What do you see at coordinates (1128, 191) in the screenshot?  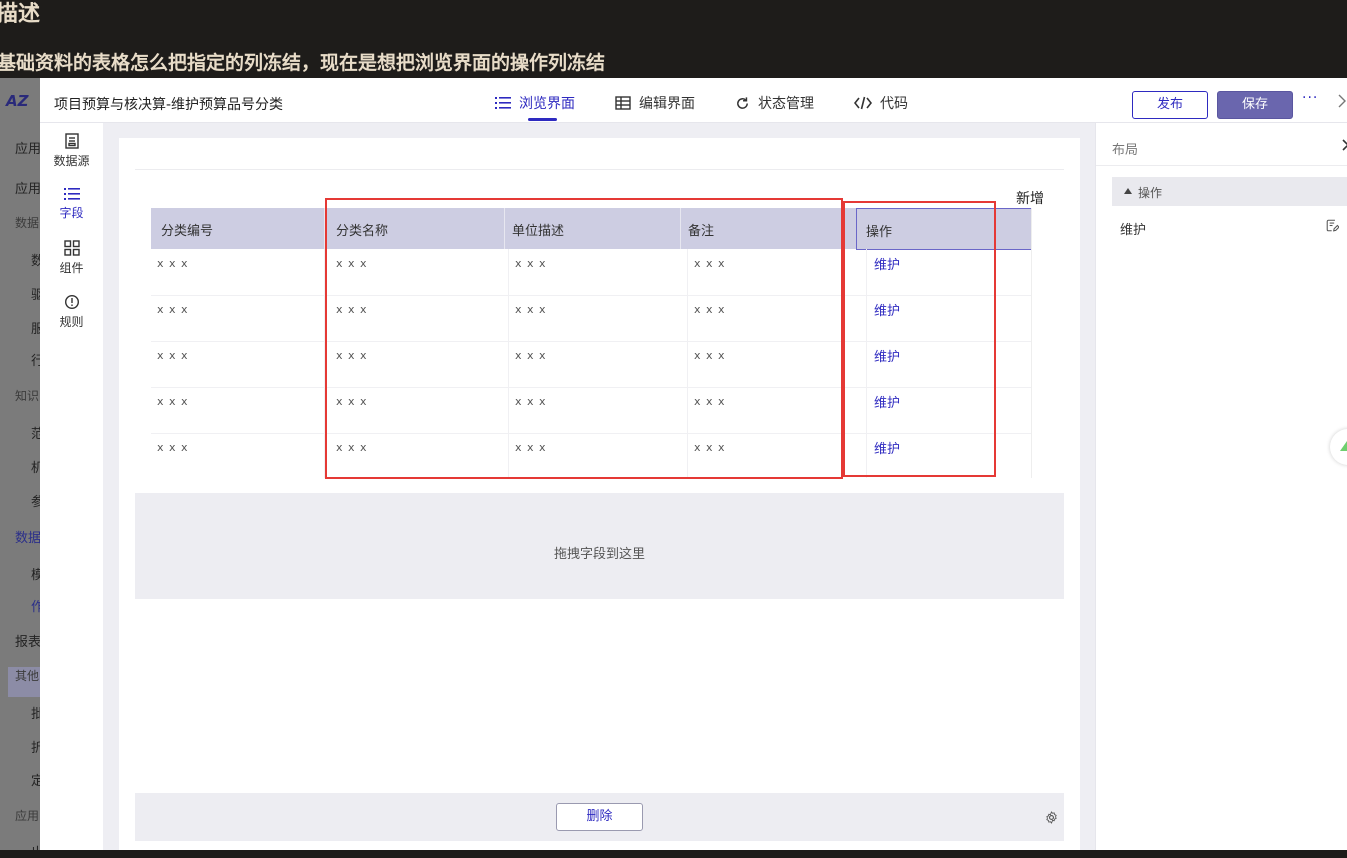 I see `caret-up-icon` at bounding box center [1128, 191].